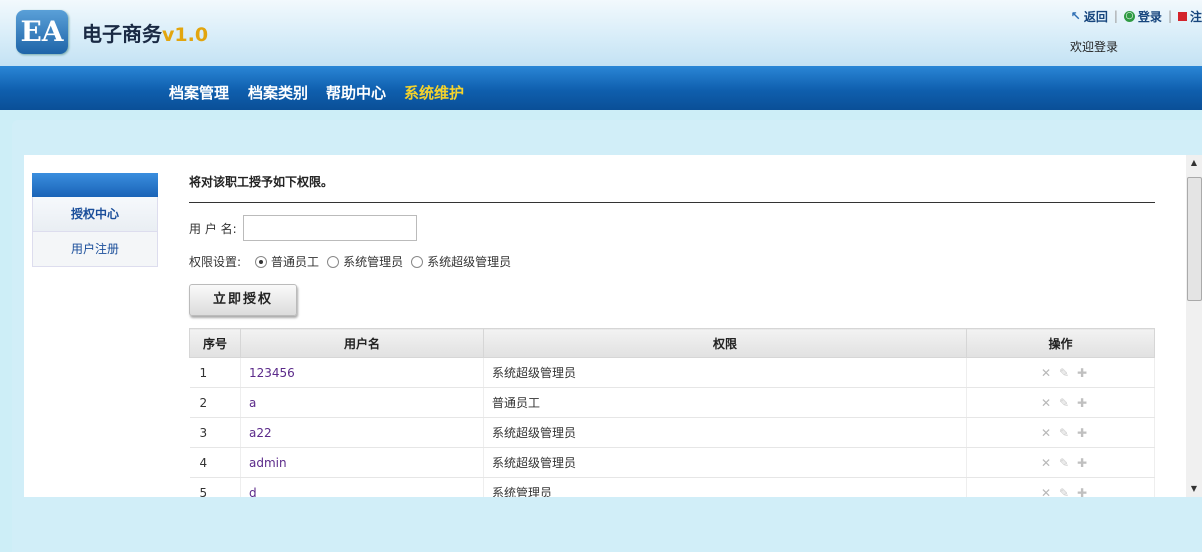  I want to click on row-permission: 系统管理员, so click(725, 487).